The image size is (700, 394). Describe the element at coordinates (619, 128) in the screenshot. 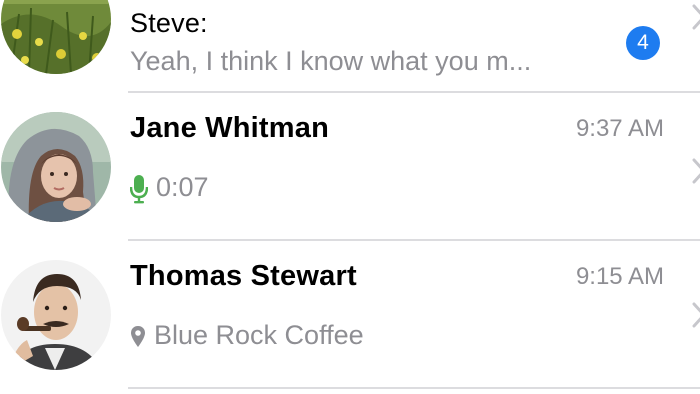

I see `message-time: 9:37 AM` at that location.